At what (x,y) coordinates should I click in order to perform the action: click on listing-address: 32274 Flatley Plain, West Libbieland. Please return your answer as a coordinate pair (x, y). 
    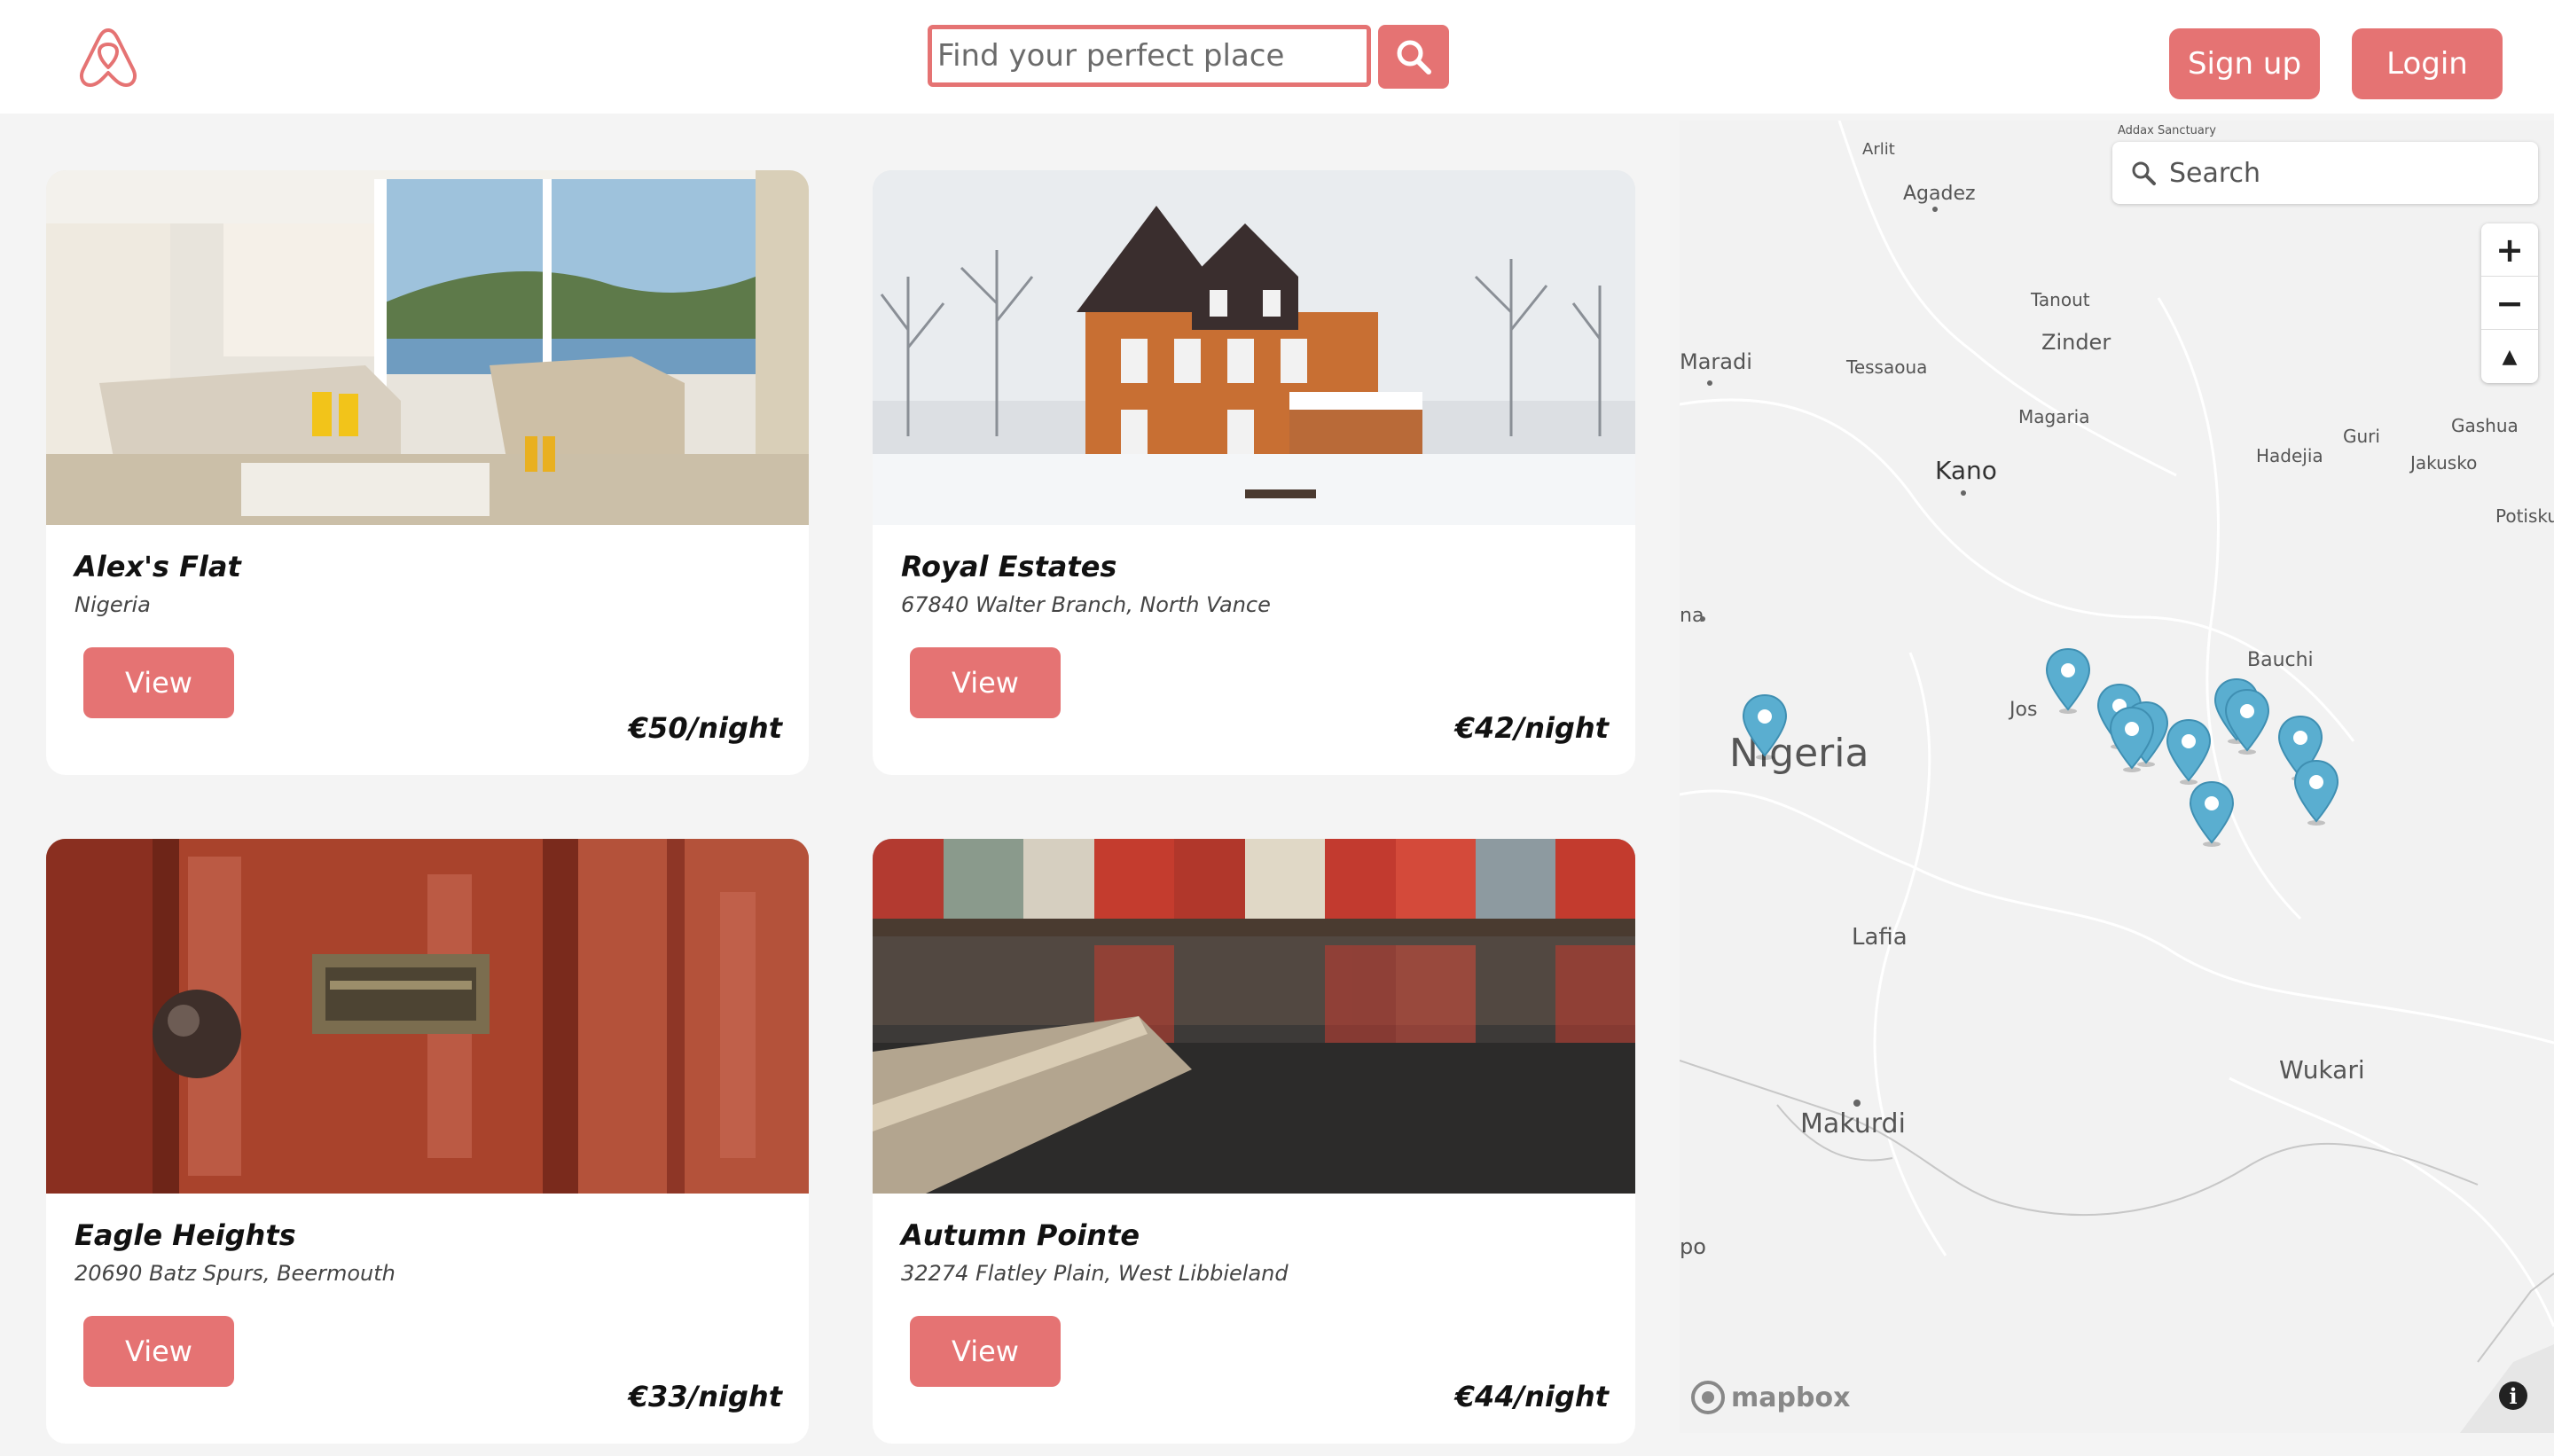
    Looking at the image, I should click on (1095, 1273).